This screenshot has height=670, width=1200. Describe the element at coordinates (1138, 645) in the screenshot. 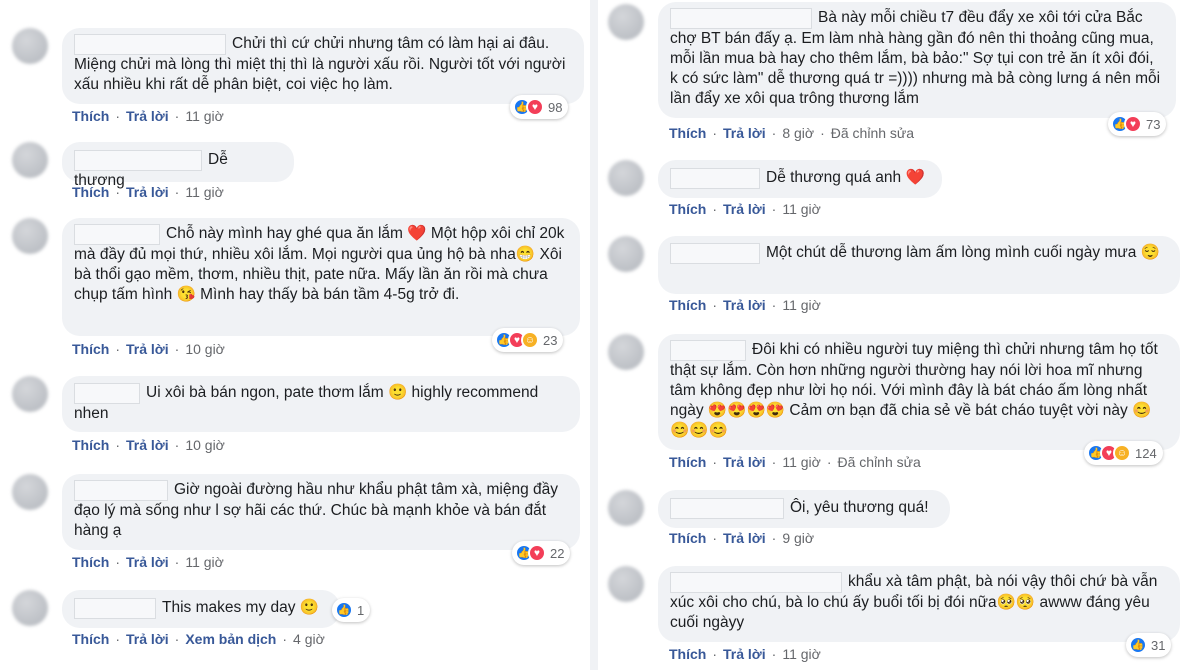

I see `like-reaction-icon: 👍` at that location.